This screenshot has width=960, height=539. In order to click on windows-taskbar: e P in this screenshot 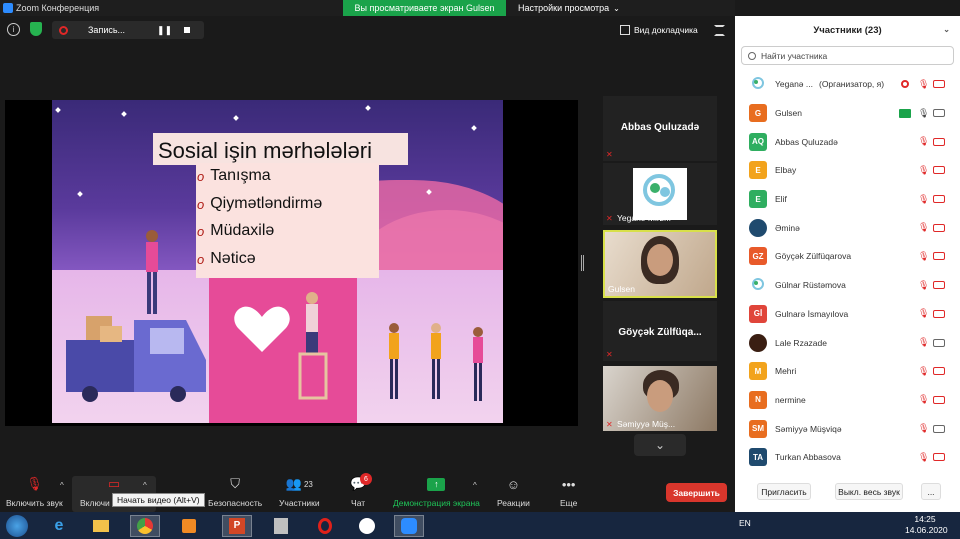, I will do `click(480, 525)`.